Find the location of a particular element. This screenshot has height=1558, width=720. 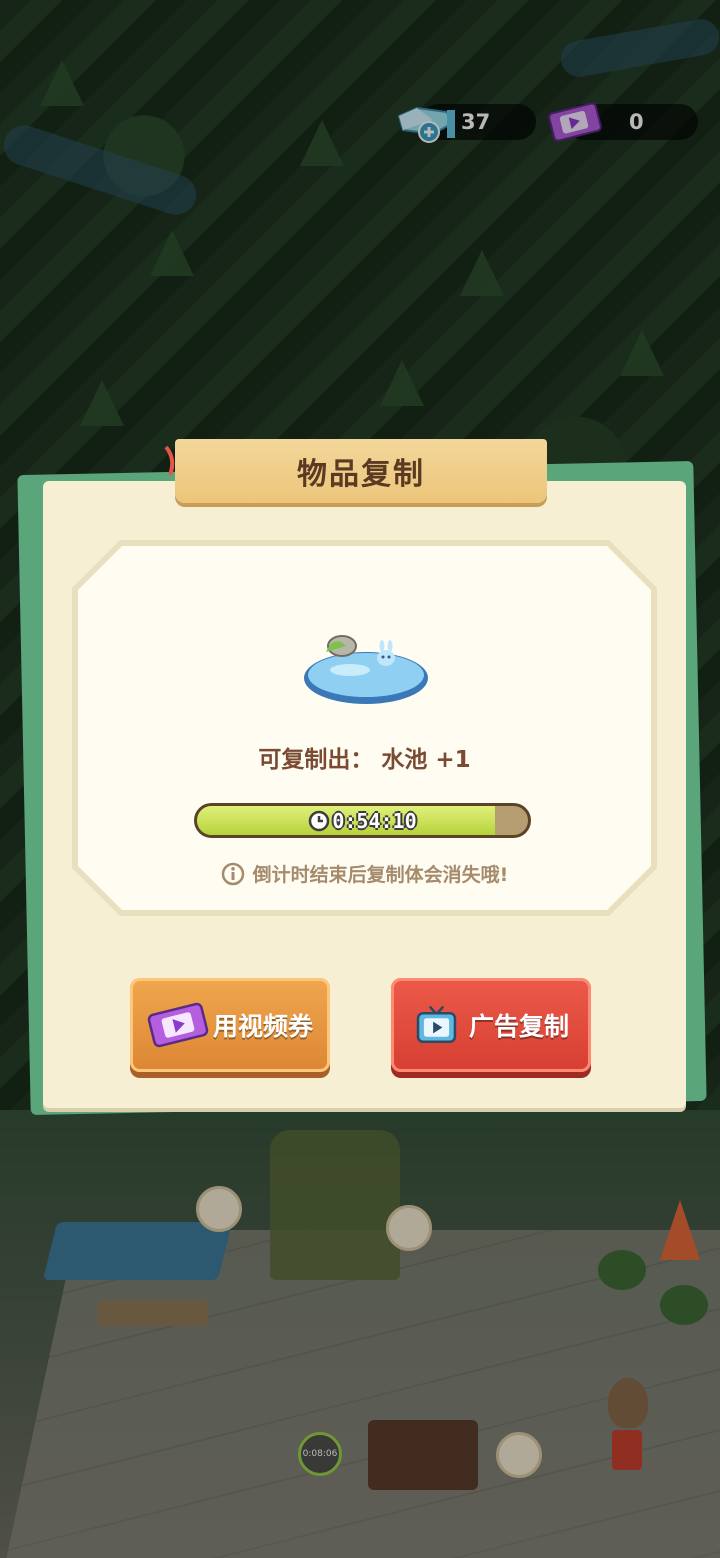

countdown-display: 0:54:10 is located at coordinates (362, 820).